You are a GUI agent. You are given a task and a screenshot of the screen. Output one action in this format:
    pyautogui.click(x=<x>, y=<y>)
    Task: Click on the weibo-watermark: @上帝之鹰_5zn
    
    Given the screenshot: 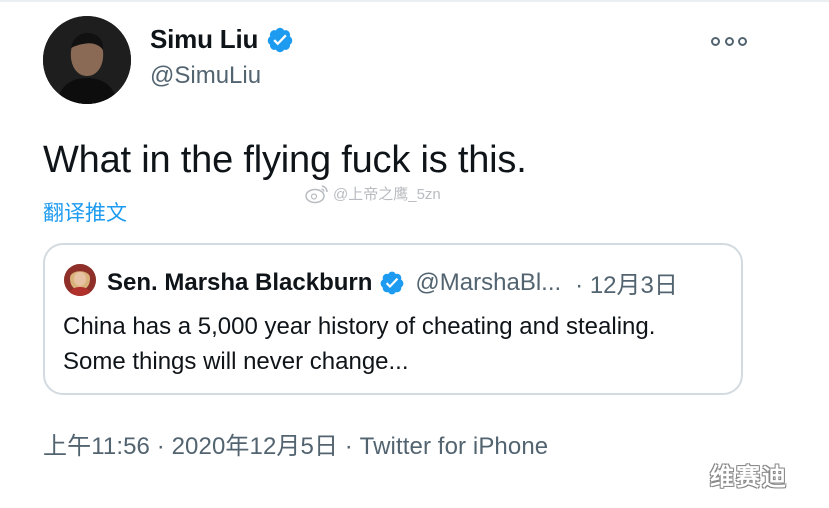 What is the action you would take?
    pyautogui.click(x=373, y=193)
    